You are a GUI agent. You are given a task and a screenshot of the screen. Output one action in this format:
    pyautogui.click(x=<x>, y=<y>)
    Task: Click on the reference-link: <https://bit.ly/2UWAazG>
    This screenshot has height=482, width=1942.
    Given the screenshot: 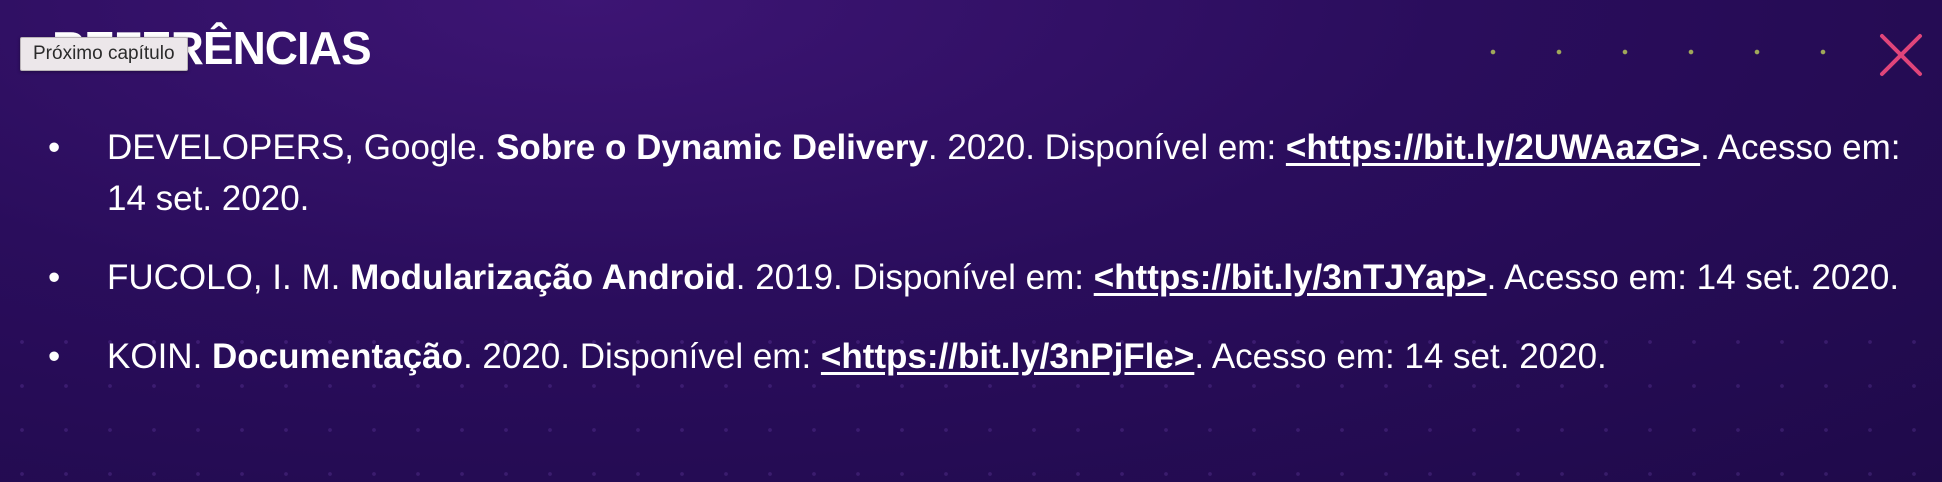 What is the action you would take?
    pyautogui.click(x=1493, y=147)
    